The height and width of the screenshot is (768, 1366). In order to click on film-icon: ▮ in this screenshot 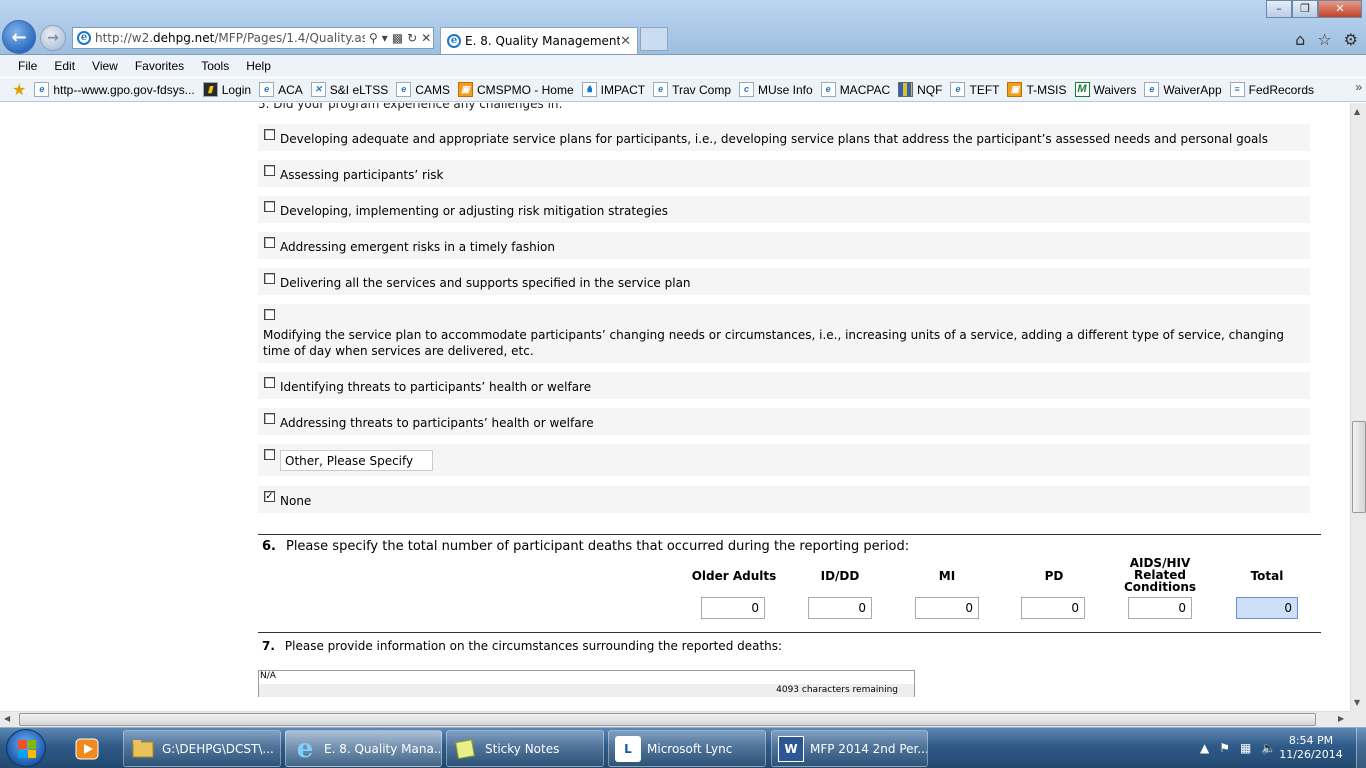, I will do `click(210, 89)`.